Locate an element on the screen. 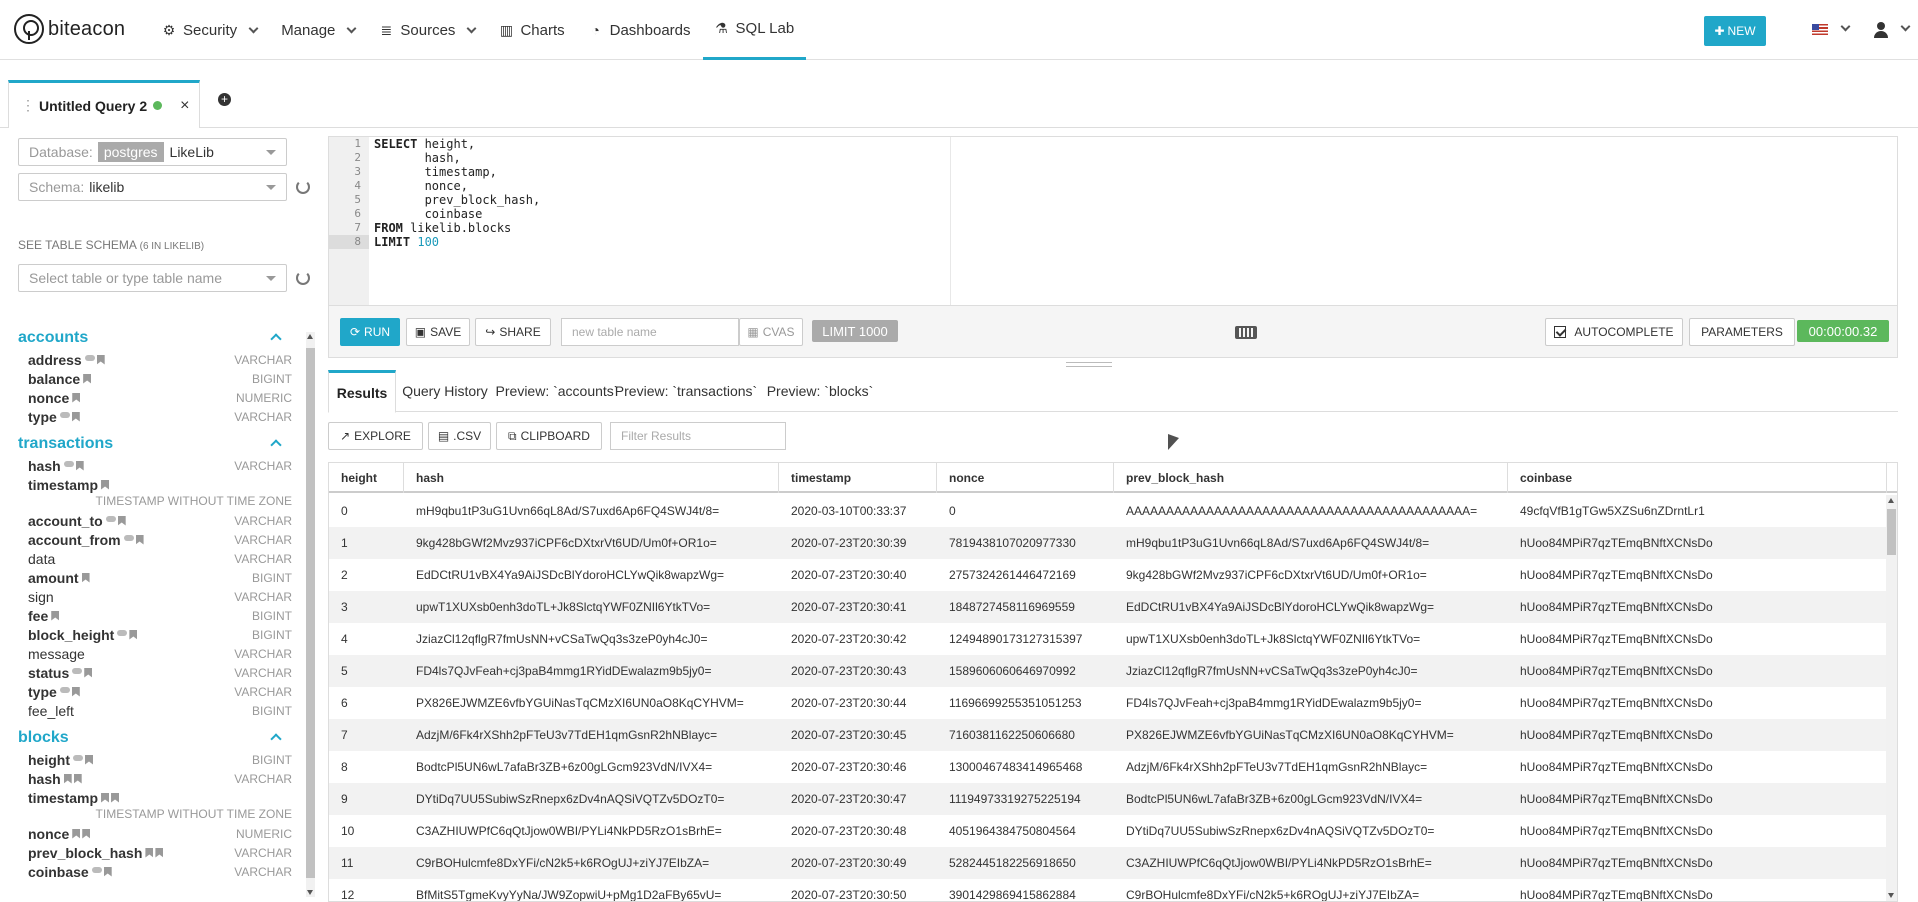 The height and width of the screenshot is (902, 1918). close-icon: × is located at coordinates (184, 106).